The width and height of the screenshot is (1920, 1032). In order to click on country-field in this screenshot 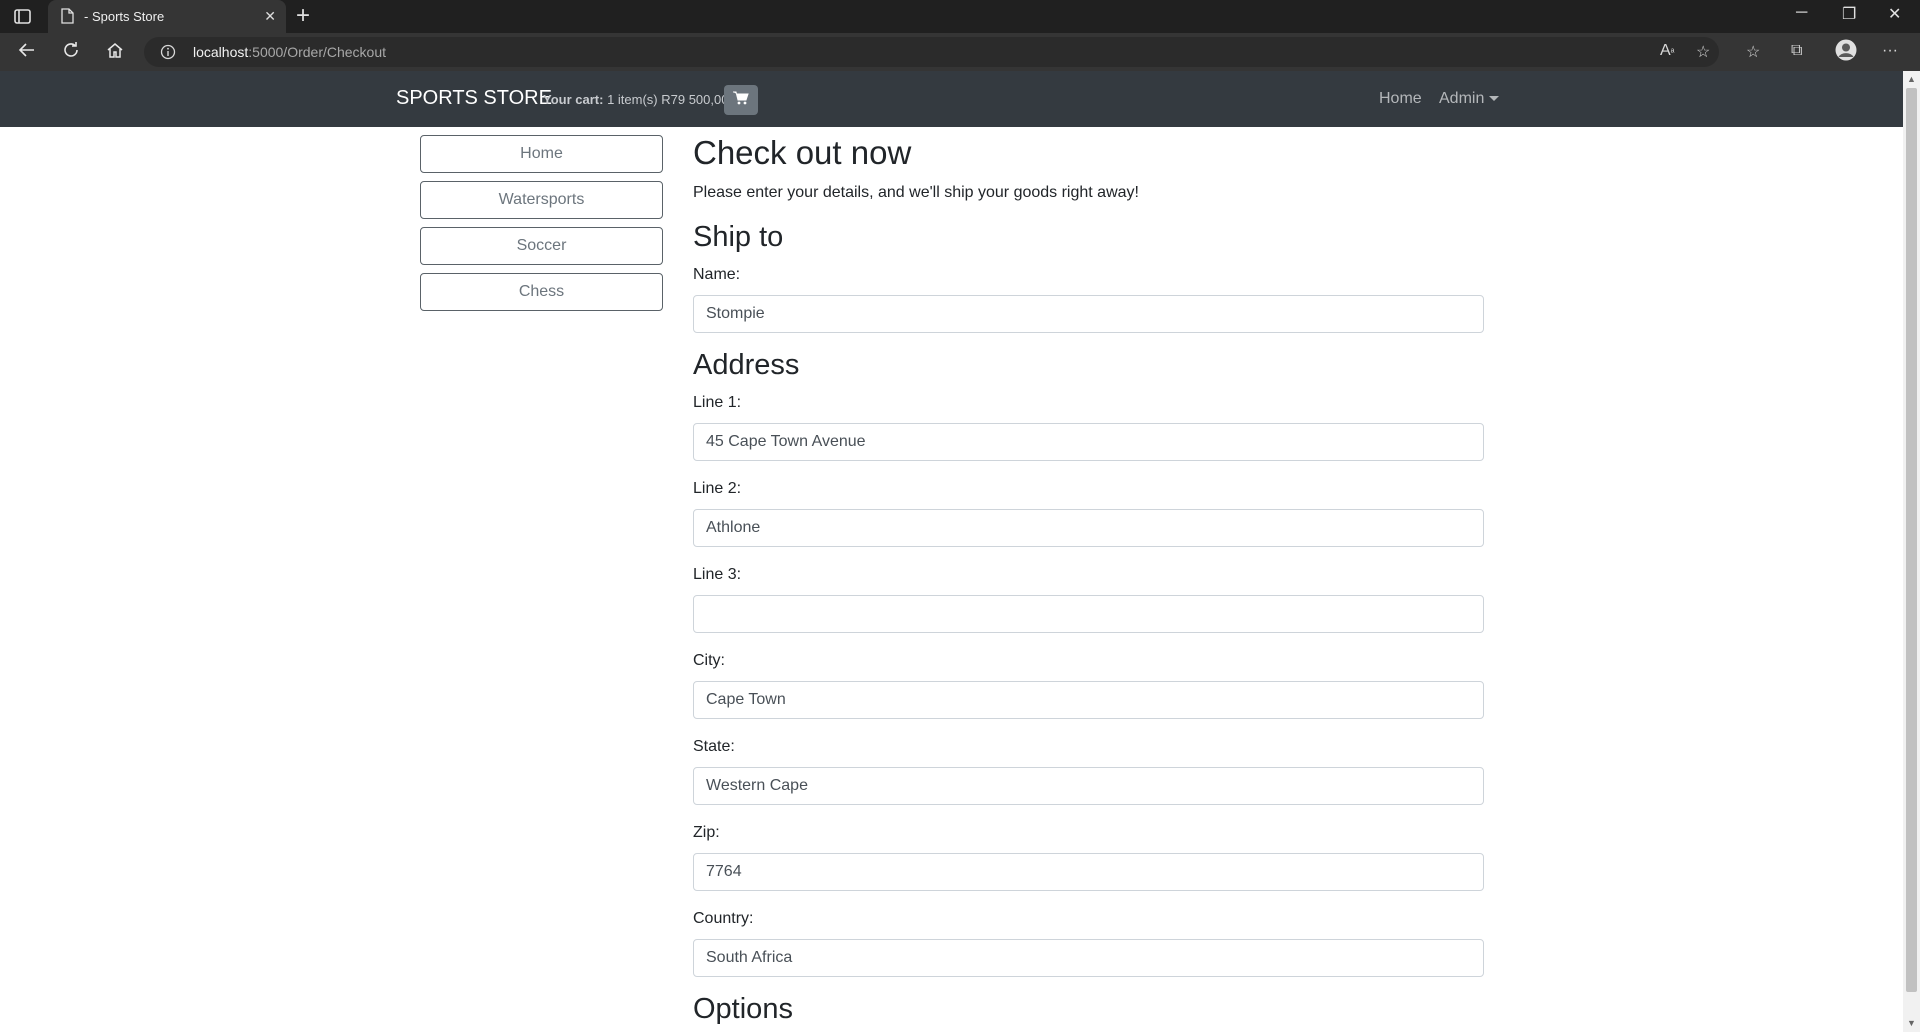, I will do `click(1088, 958)`.